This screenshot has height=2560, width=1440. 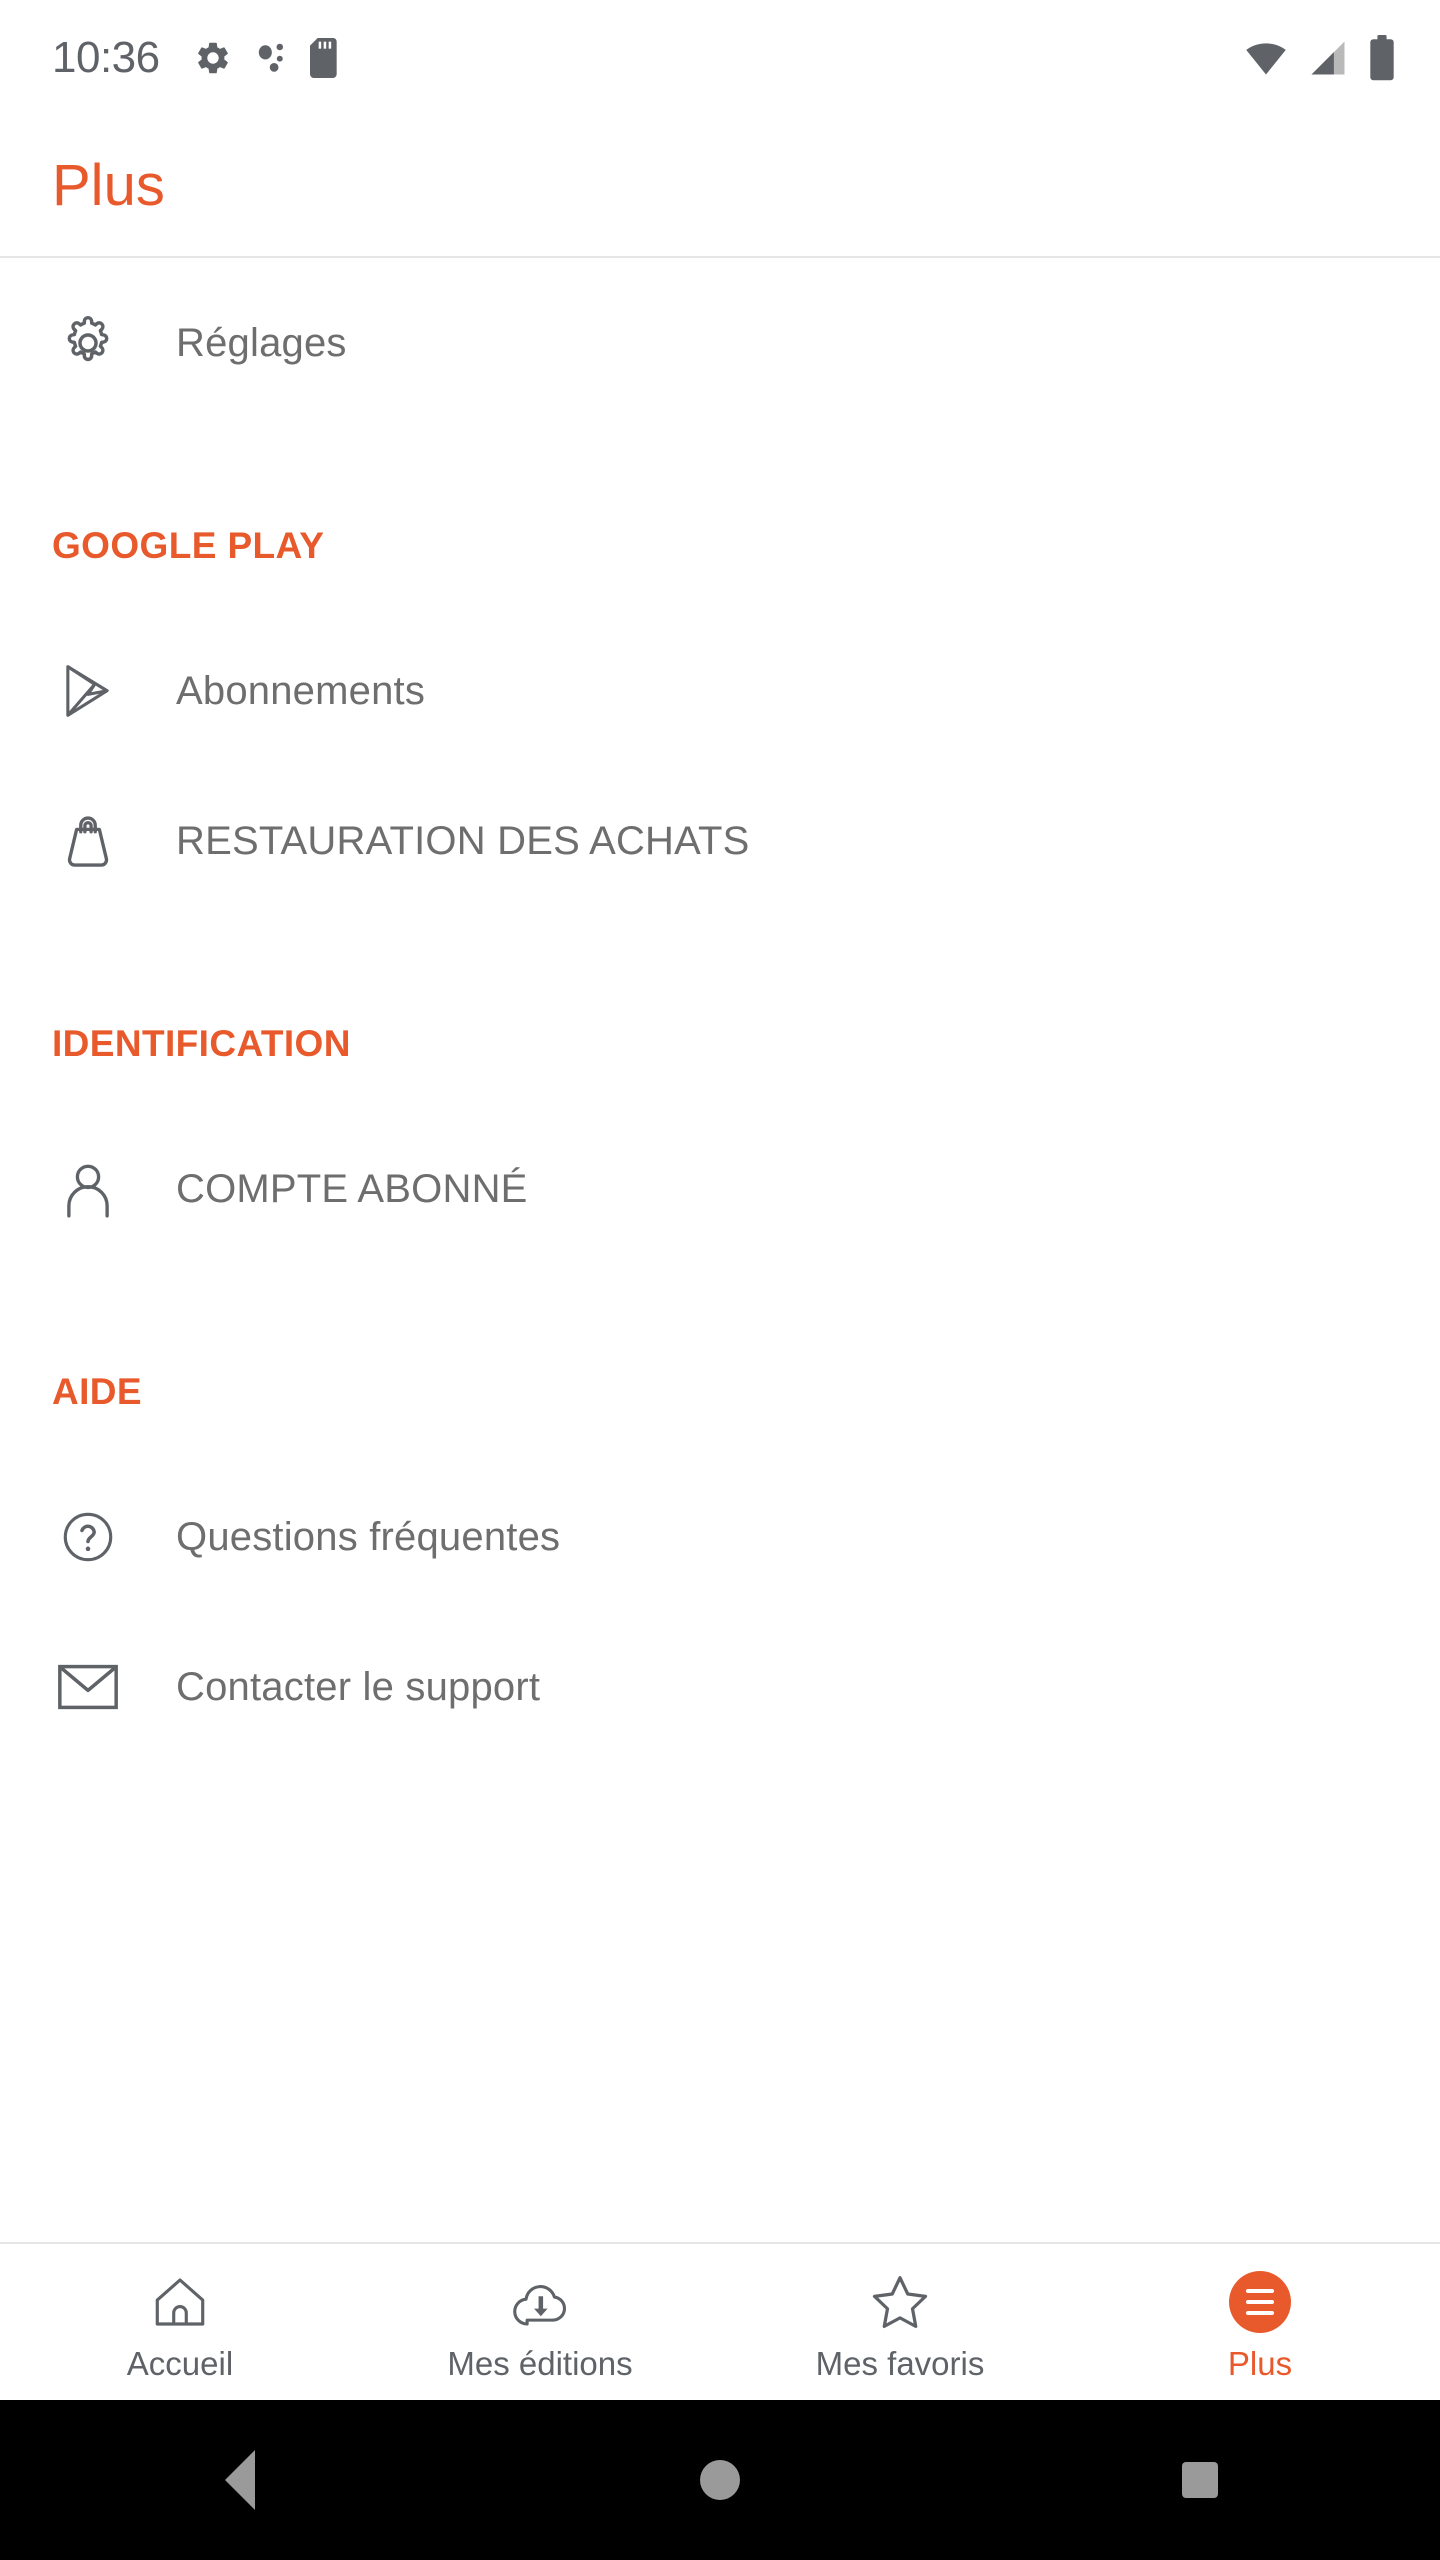 I want to click on nav-tab-plus: Plus, so click(x=1260, y=2322).